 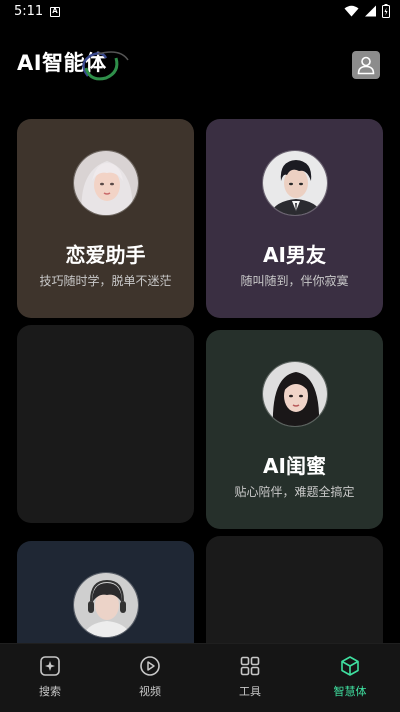 I want to click on status-icons, so click(x=367, y=11).